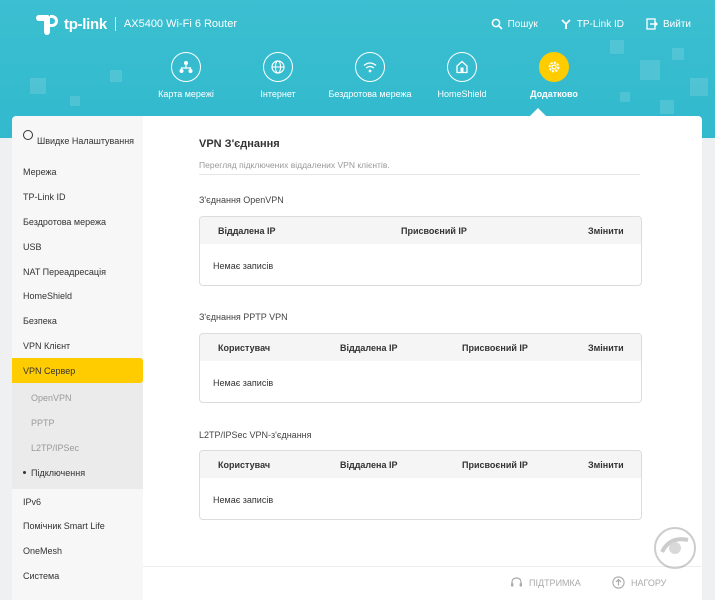 The image size is (715, 600). I want to click on sidebar-item-tplink-id: TP-Link ID, so click(77, 197).